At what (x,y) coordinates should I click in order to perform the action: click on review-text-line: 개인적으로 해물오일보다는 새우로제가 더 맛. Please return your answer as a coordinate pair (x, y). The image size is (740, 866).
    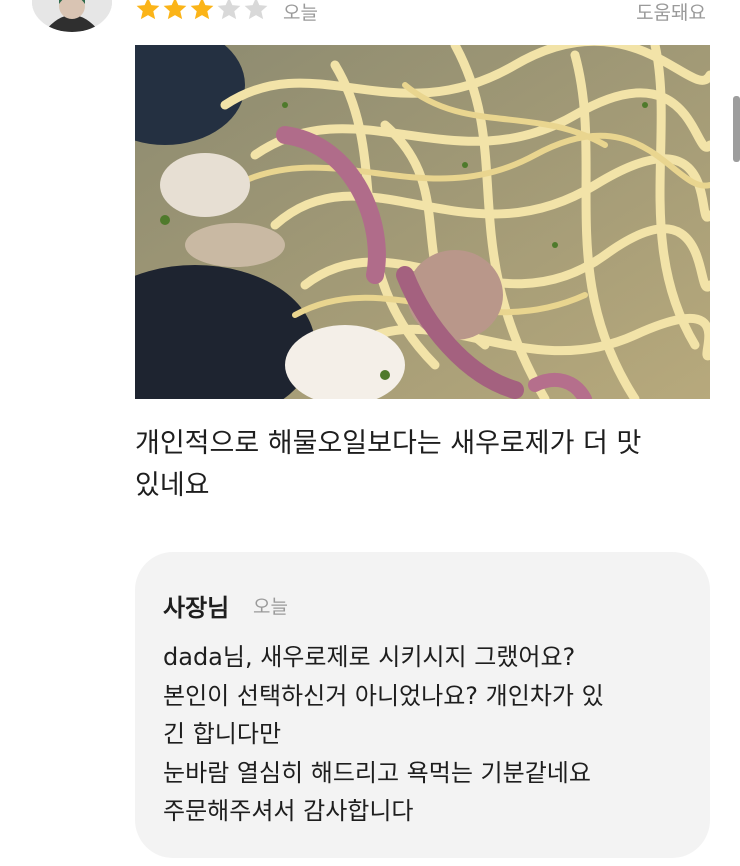
    Looking at the image, I should click on (388, 443).